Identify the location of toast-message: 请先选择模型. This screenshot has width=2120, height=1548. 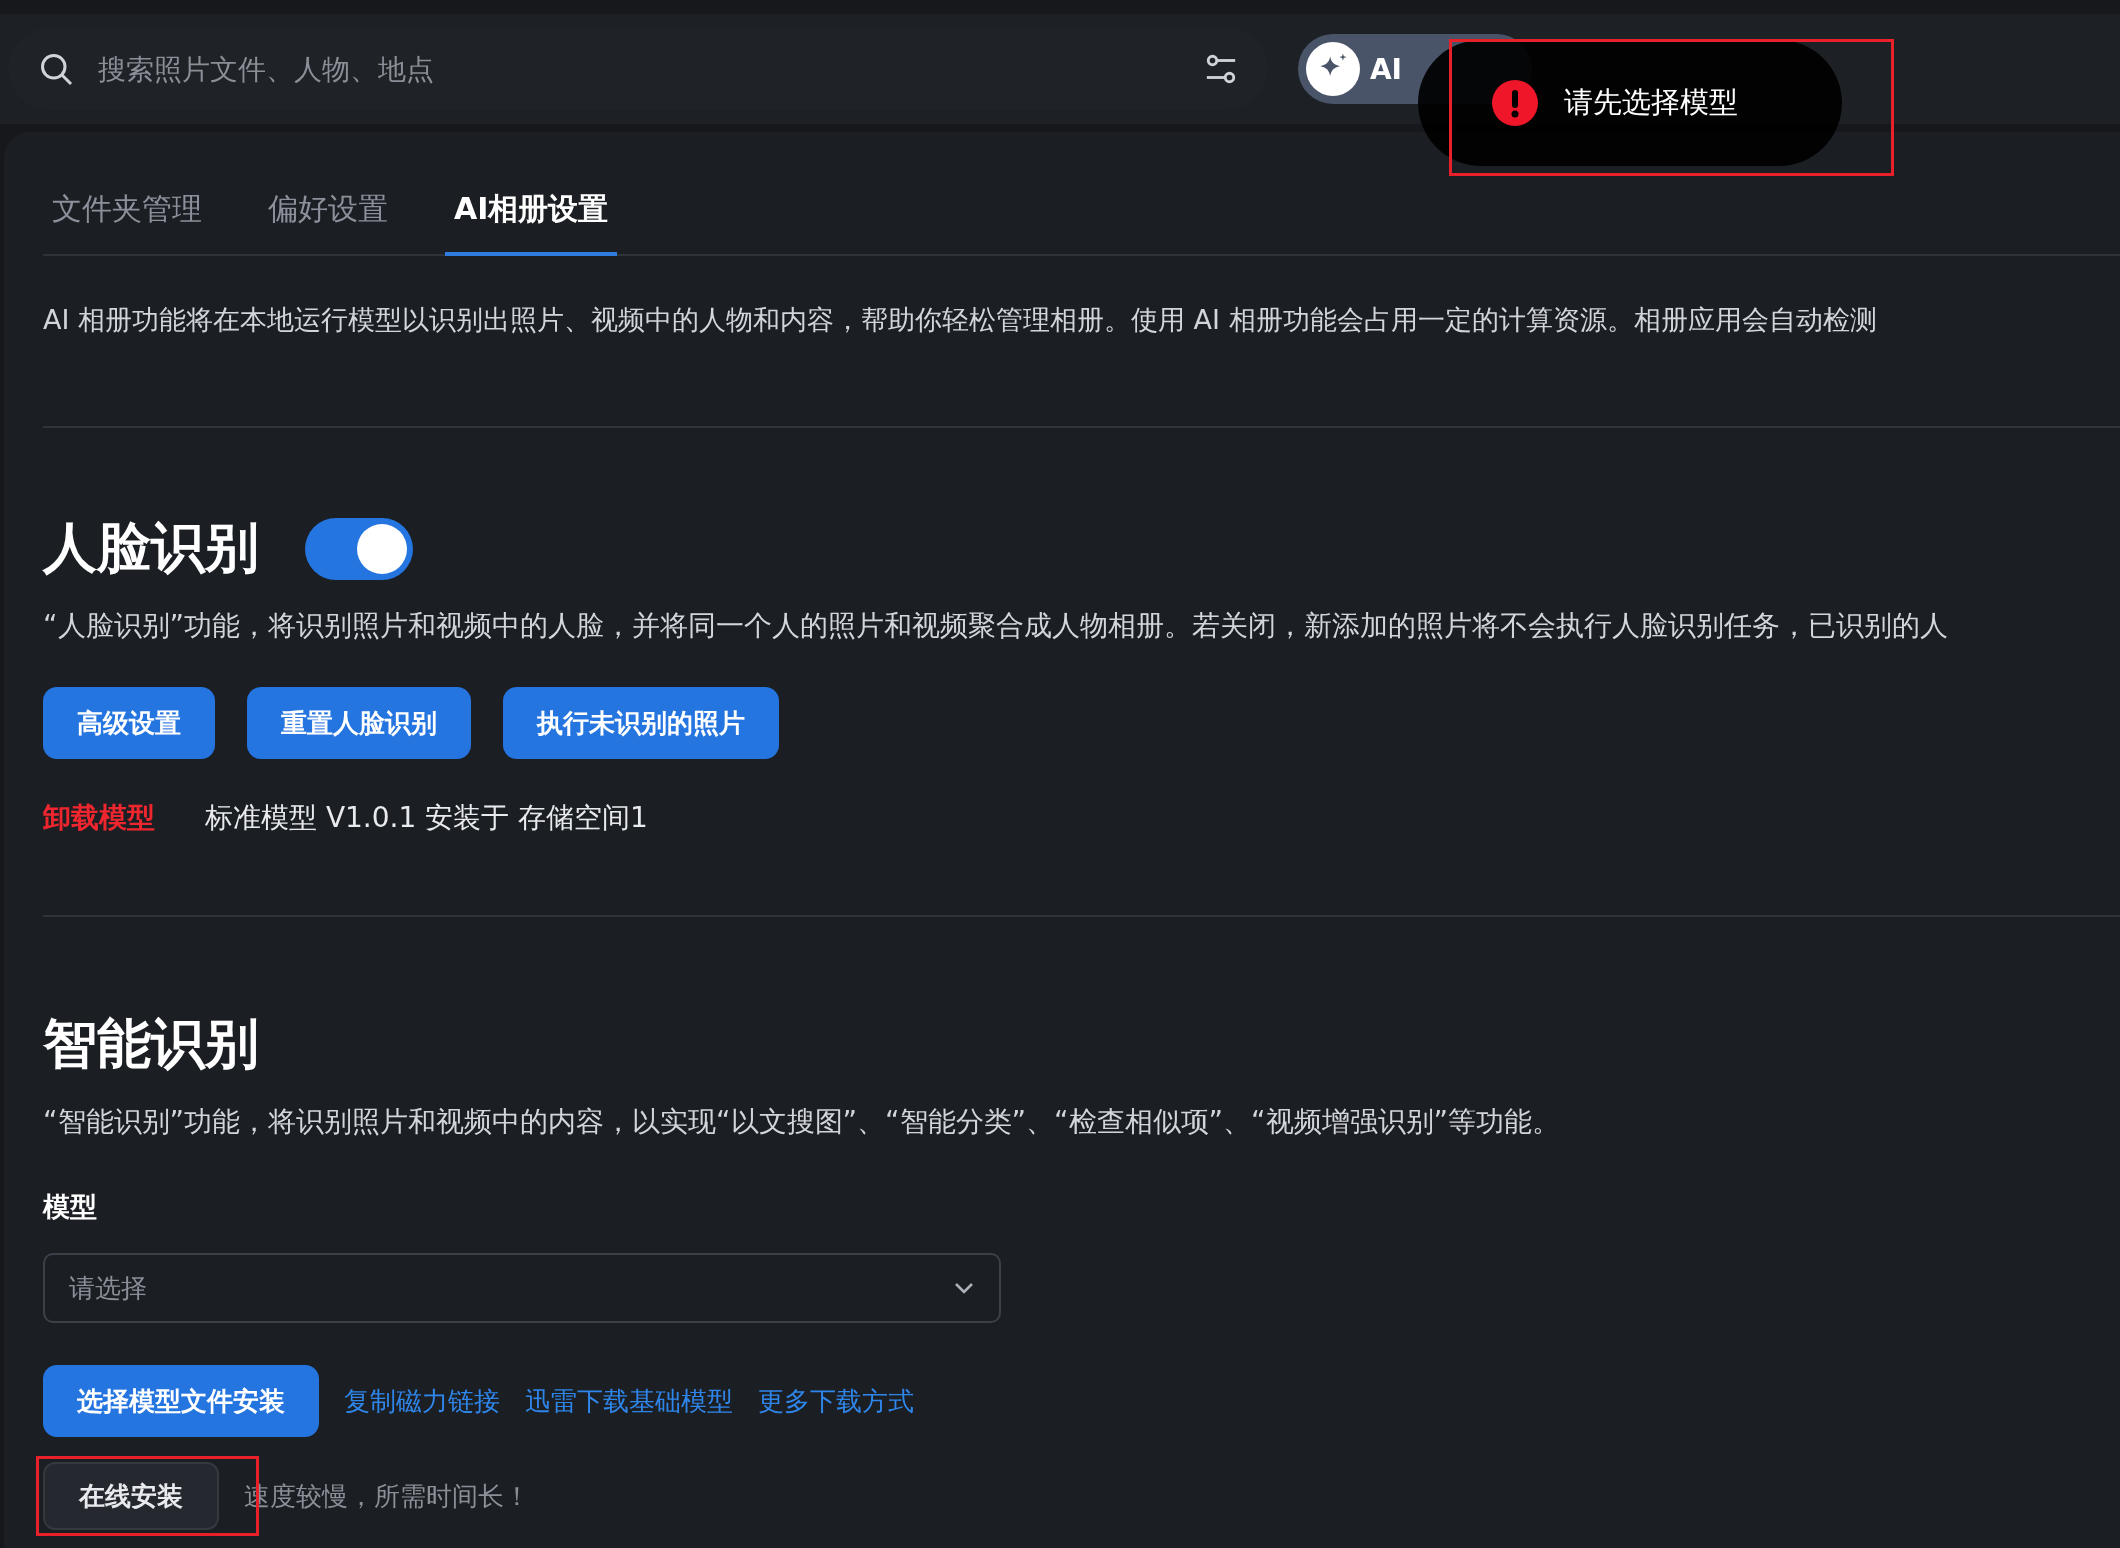
(1651, 102).